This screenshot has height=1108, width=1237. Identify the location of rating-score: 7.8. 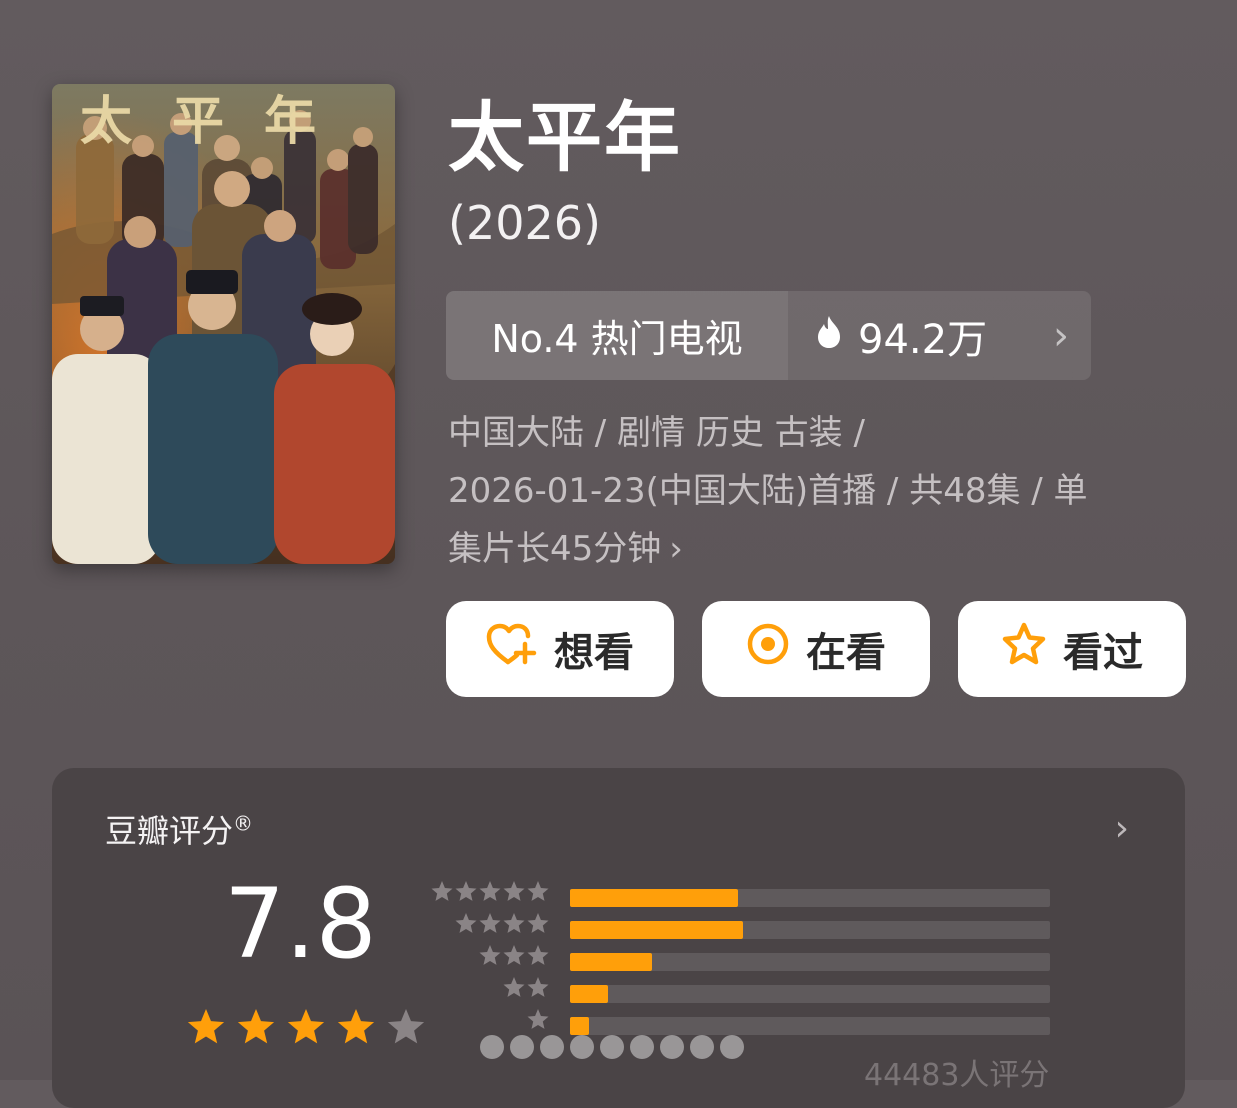
(300, 924).